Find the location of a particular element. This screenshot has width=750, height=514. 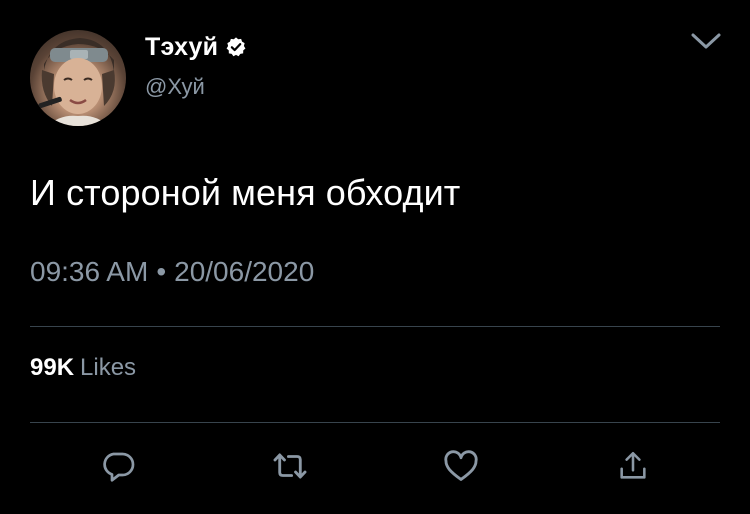

verified-badge-icon is located at coordinates (236, 47).